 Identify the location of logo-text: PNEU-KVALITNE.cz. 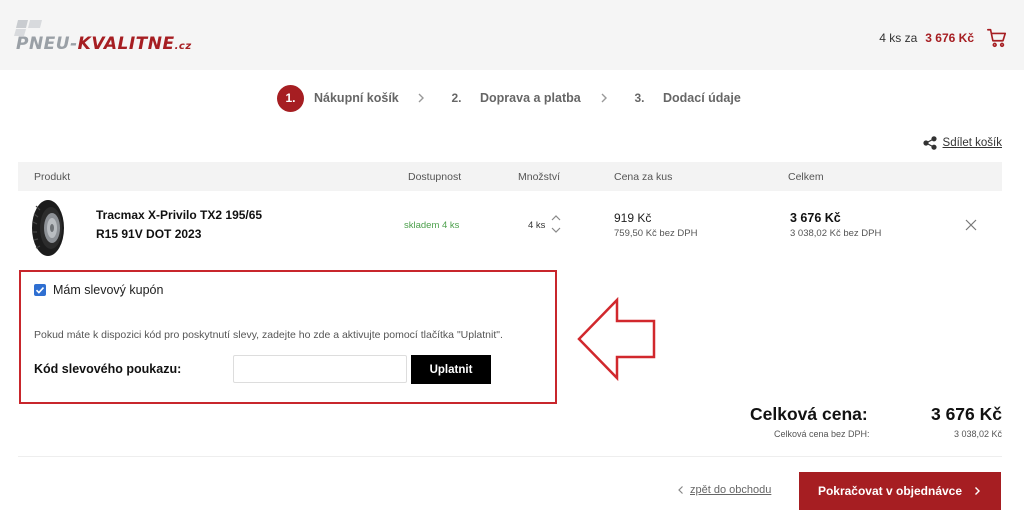
(104, 44).